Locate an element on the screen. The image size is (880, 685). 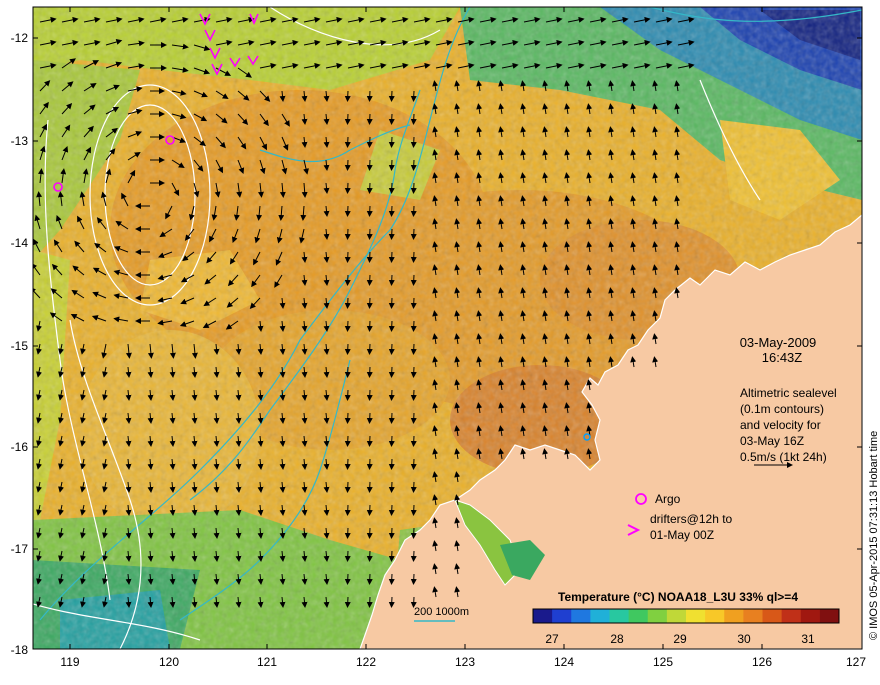
lat-tick: -14 is located at coordinates (20, 243).